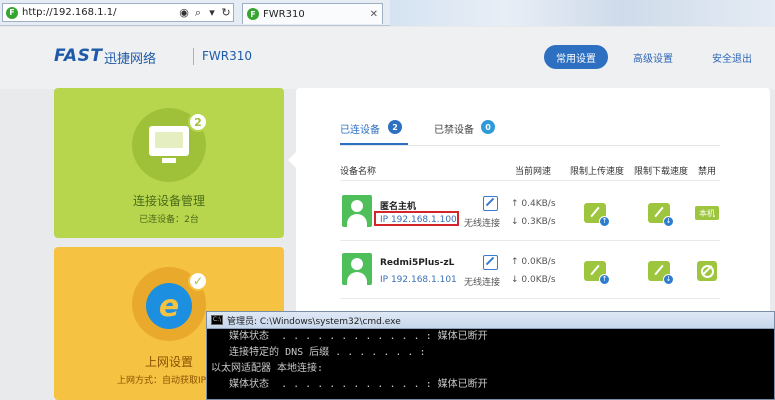 The height and width of the screenshot is (400, 775). What do you see at coordinates (217, 320) in the screenshot?
I see `console-icon: C:\` at bounding box center [217, 320].